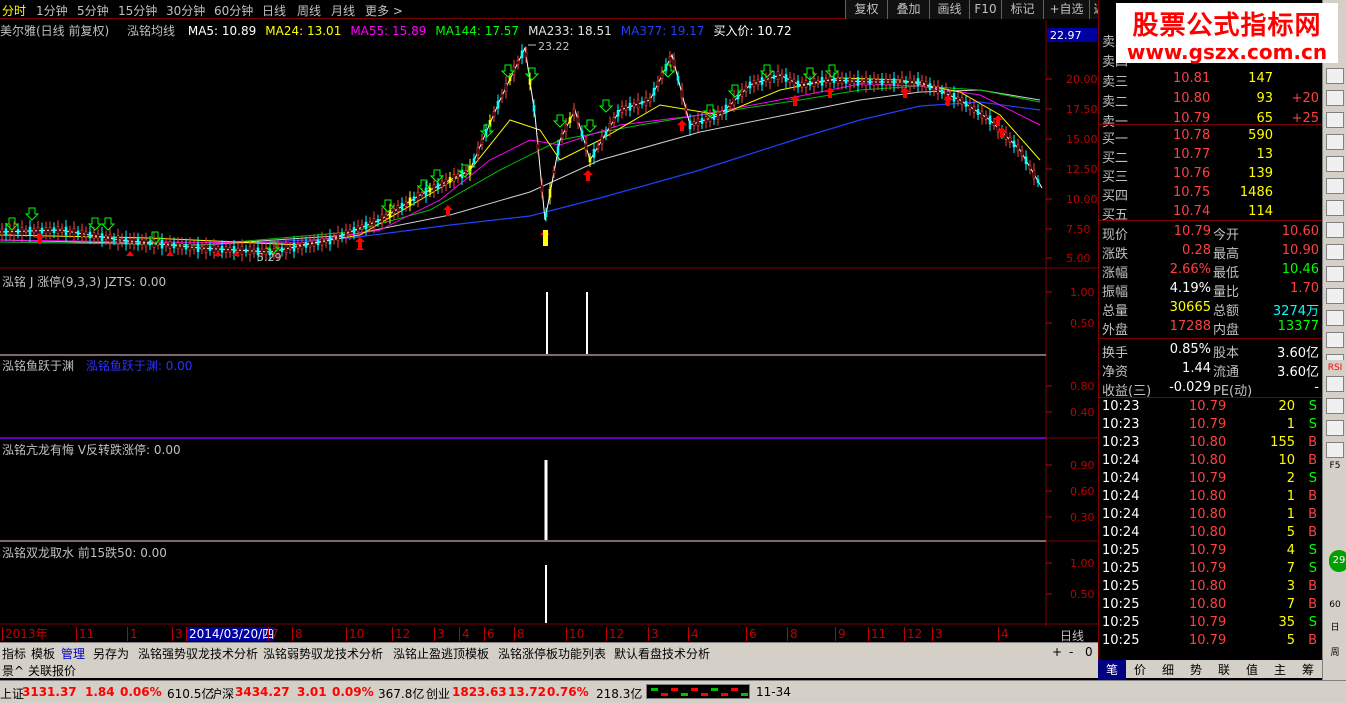 This screenshot has width=1346, height=703. I want to click on quote-row: 买一 10.78 590, so click(1211, 137).